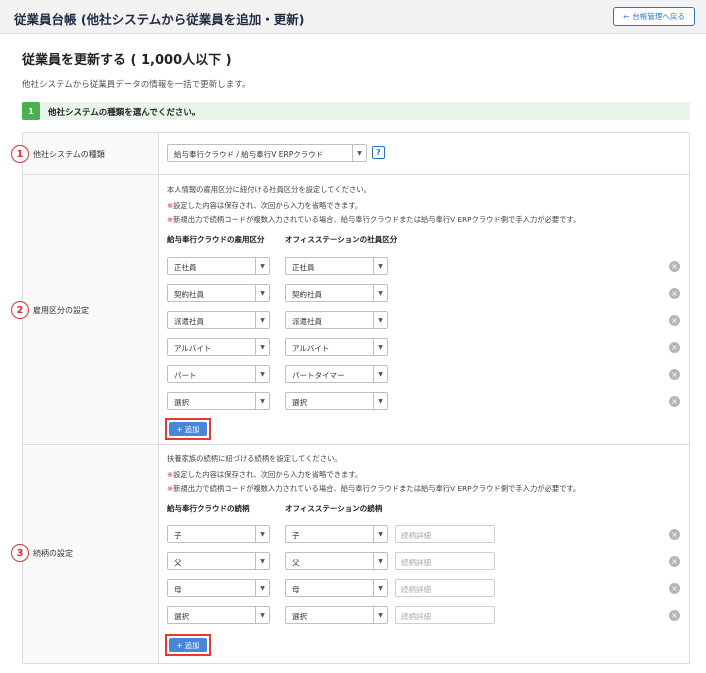  I want to click on system-type-row: 1 他社システムの種類 給与奉行クラウド / 給与奉行V ERPクラウド ▼ ?, so click(350, 154).